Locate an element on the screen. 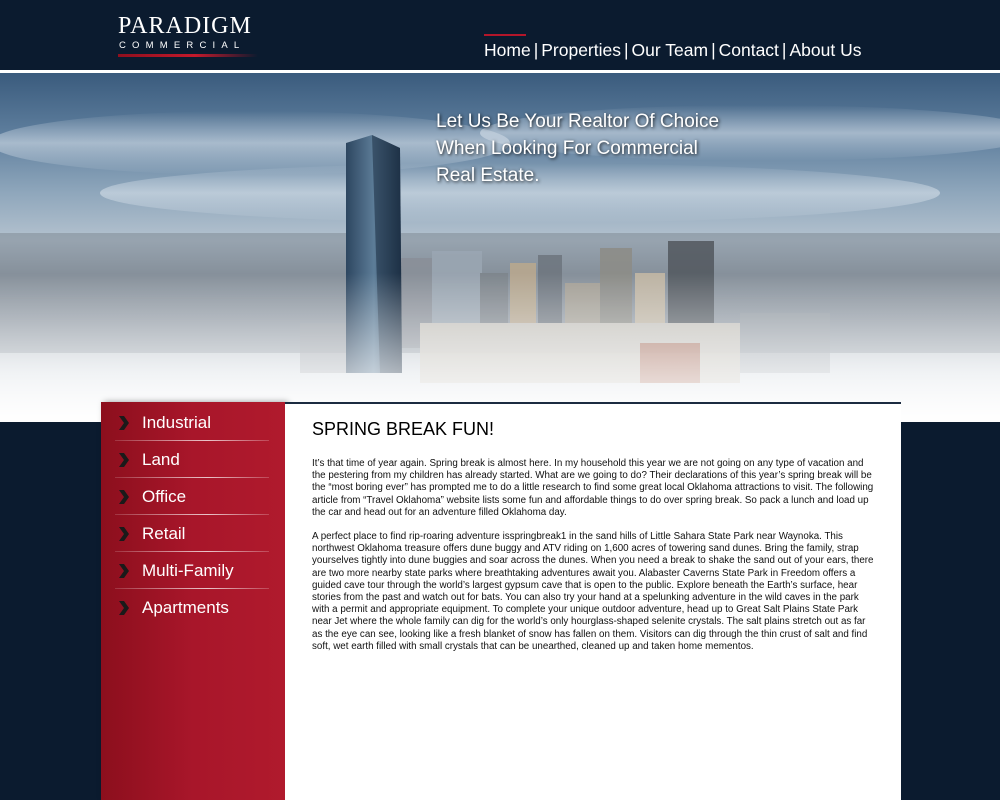 This screenshot has height=800, width=1000. sidebar-item-label: Retail is located at coordinates (164, 533).